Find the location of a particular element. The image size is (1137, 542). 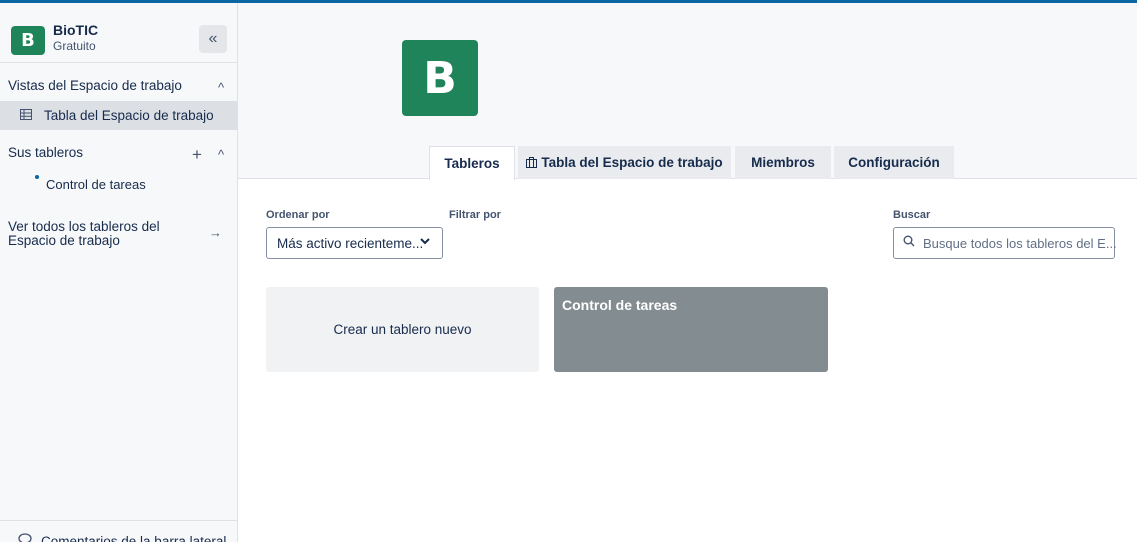

speech-bubble-icon is located at coordinates (25, 537).